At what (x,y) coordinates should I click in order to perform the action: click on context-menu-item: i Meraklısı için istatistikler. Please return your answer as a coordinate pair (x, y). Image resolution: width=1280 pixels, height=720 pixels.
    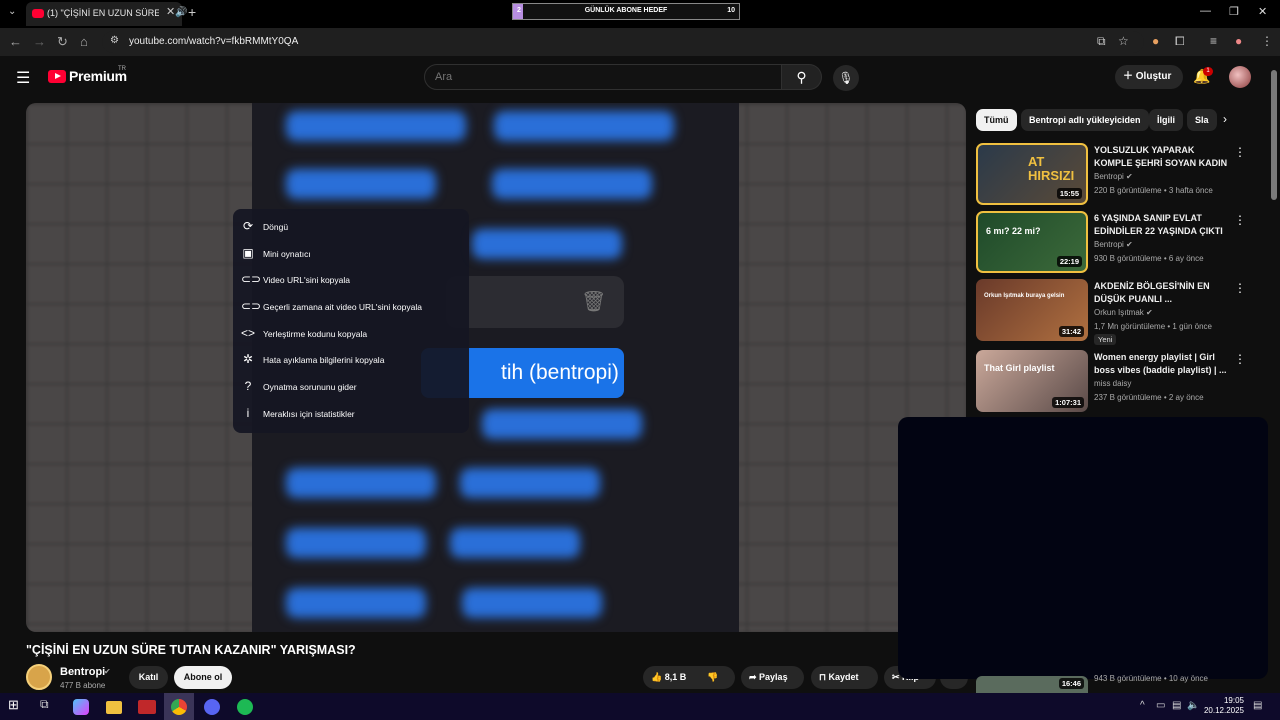
    Looking at the image, I should click on (351, 414).